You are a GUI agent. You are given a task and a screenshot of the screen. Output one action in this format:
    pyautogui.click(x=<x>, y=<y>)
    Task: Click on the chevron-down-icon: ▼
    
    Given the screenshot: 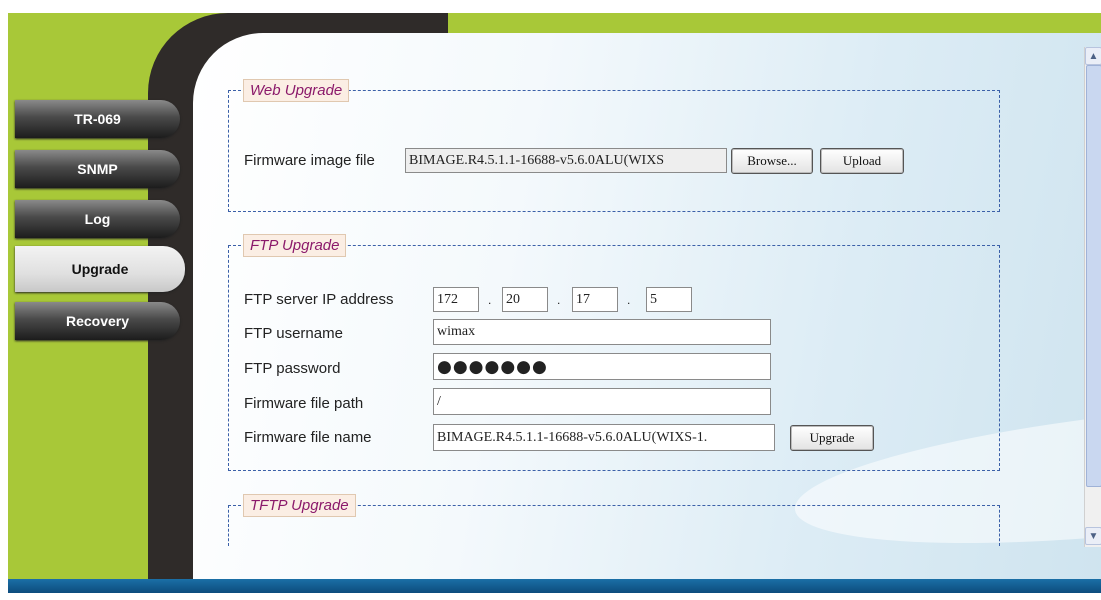 What is the action you would take?
    pyautogui.click(x=1093, y=536)
    